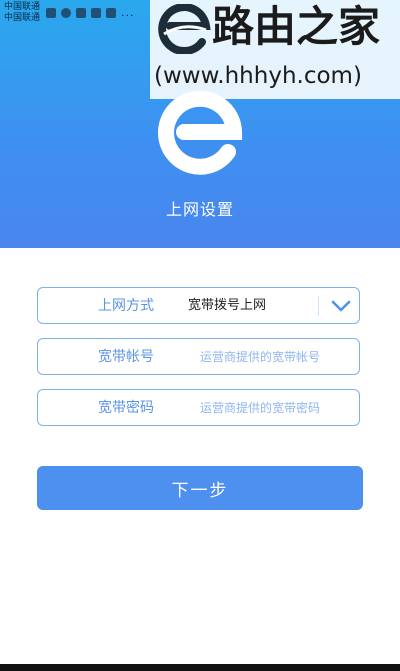 This screenshot has width=400, height=671. What do you see at coordinates (260, 408) in the screenshot?
I see `broadband-password-input: 运营商提供的宽带密码` at bounding box center [260, 408].